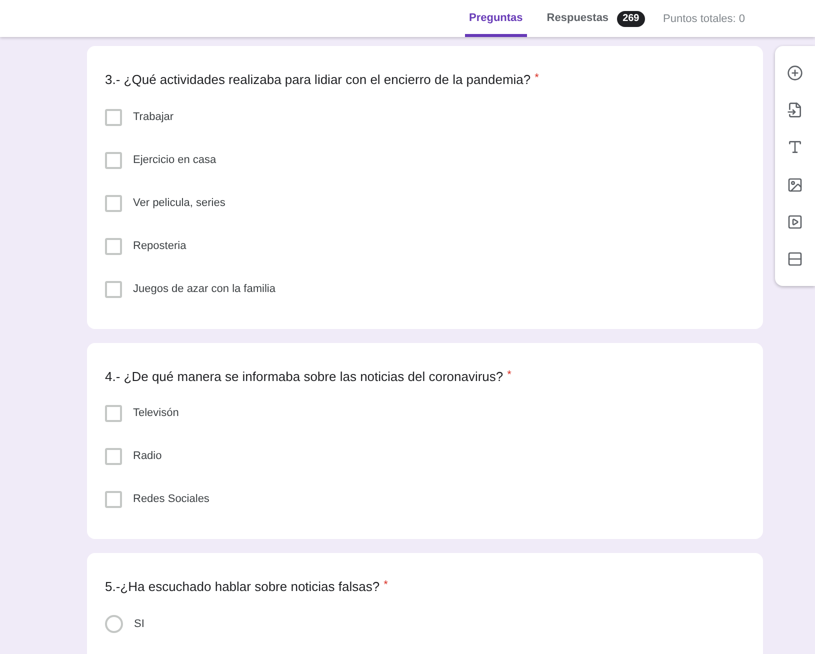 This screenshot has width=815, height=654. I want to click on option-label: Televisón, so click(156, 414).